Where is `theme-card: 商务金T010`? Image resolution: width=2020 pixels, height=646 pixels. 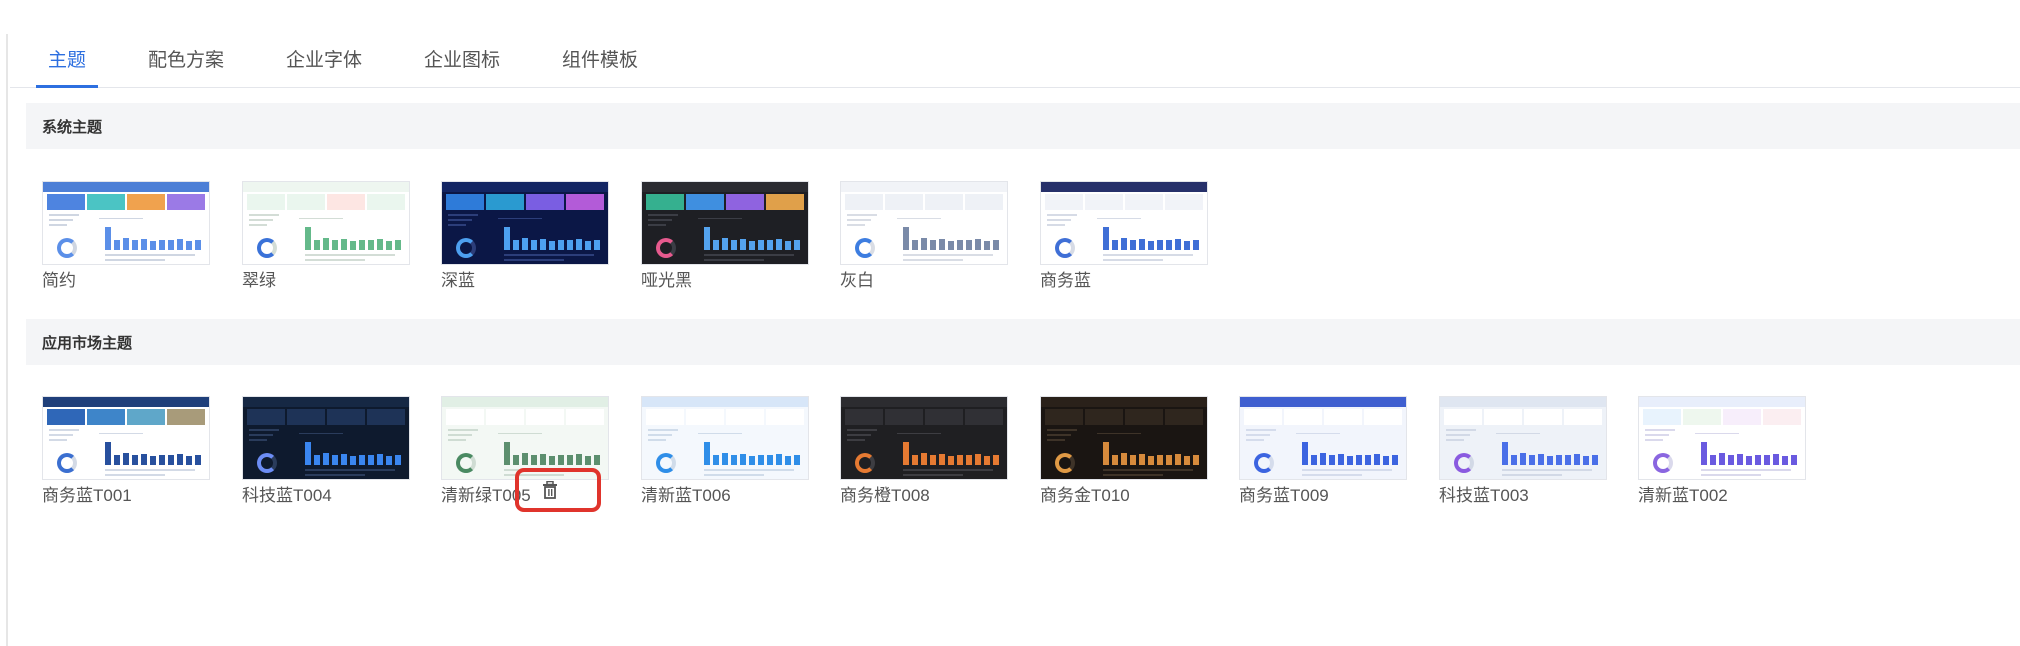 theme-card: 商务金T010 is located at coordinates (1124, 451).